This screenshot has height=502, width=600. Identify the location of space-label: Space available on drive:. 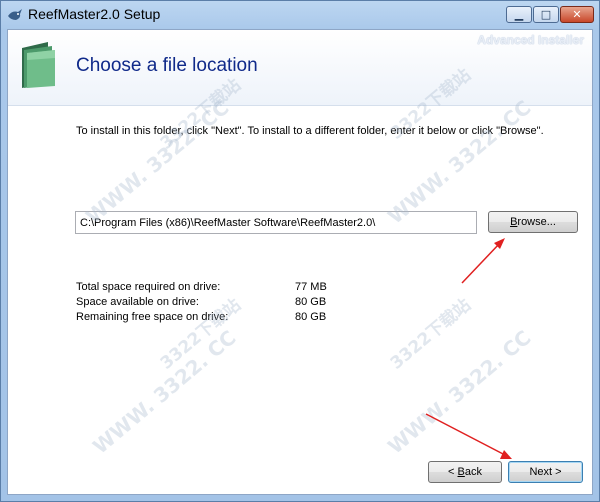
(137, 302).